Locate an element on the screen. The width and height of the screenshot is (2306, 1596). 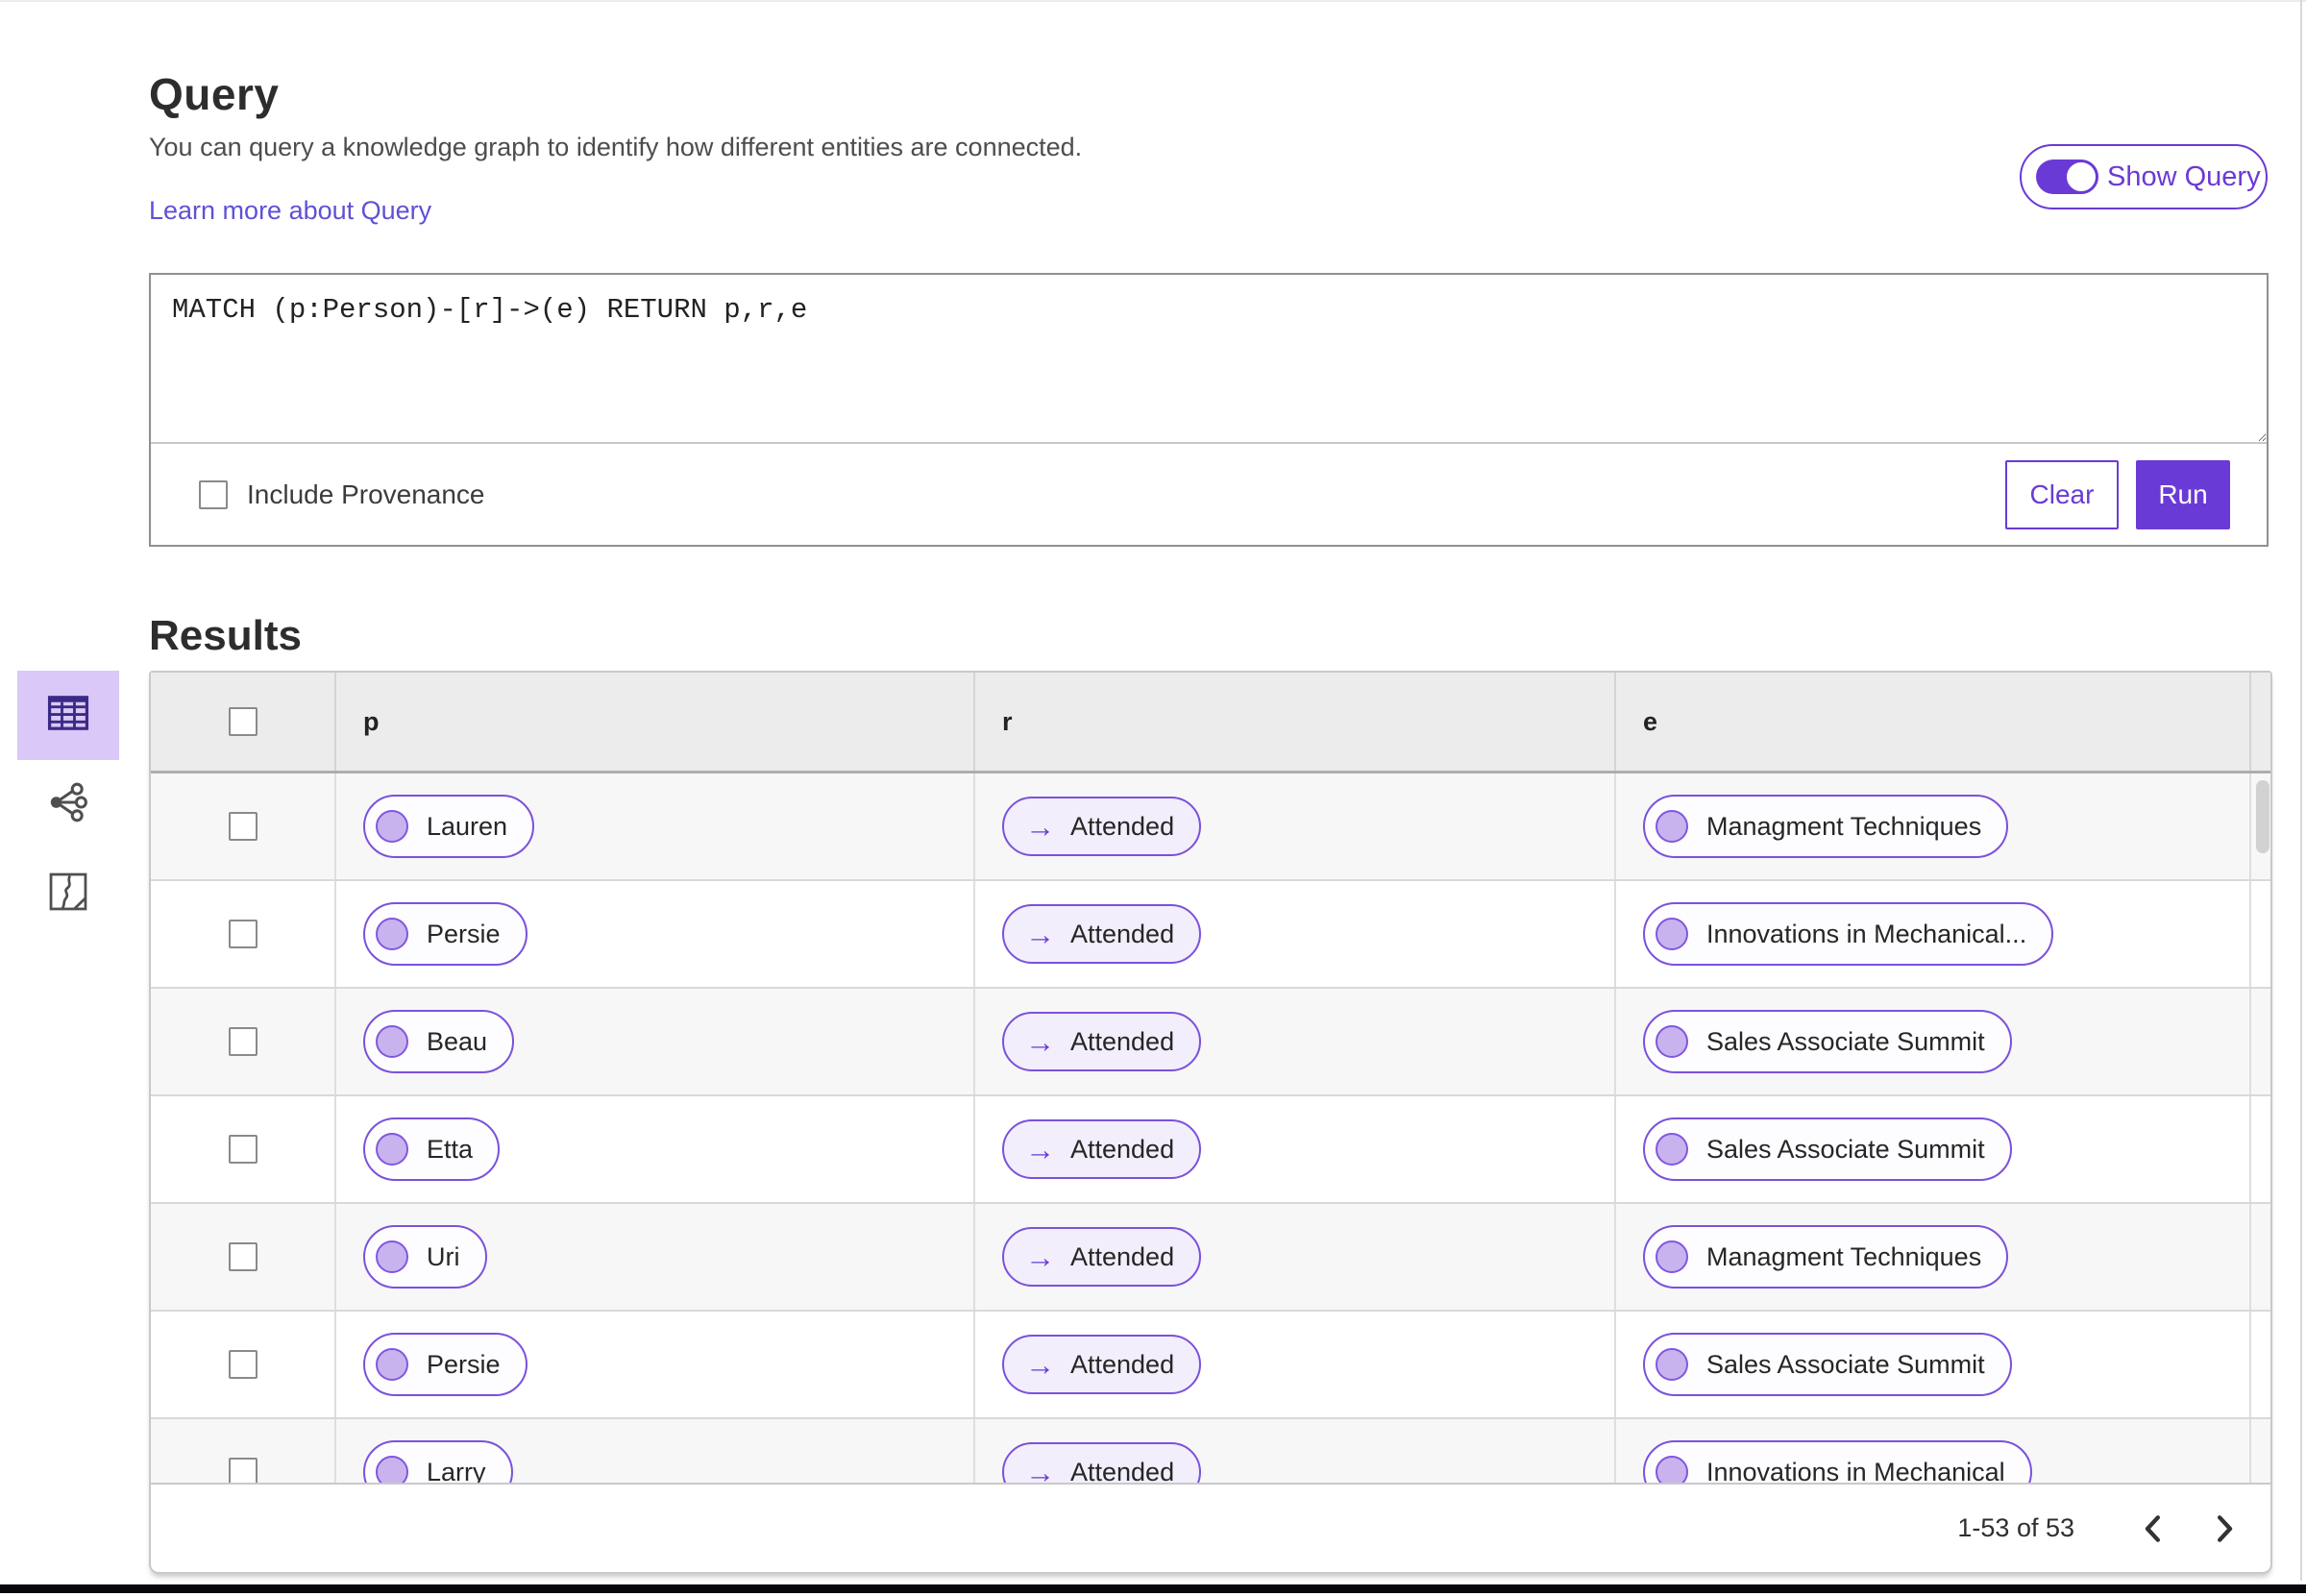
results-title: Results is located at coordinates (226, 635).